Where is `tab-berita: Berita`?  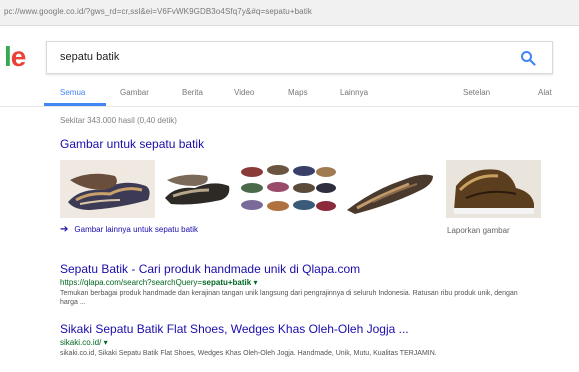
tab-berita: Berita is located at coordinates (192, 92).